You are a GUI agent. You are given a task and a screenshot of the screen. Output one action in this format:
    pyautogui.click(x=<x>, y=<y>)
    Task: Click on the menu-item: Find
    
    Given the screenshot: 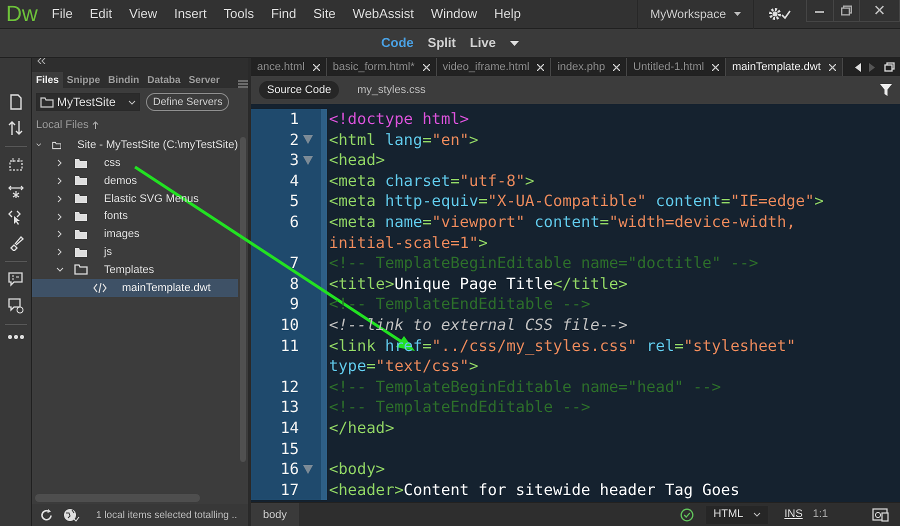 What is the action you would take?
    pyautogui.click(x=283, y=14)
    